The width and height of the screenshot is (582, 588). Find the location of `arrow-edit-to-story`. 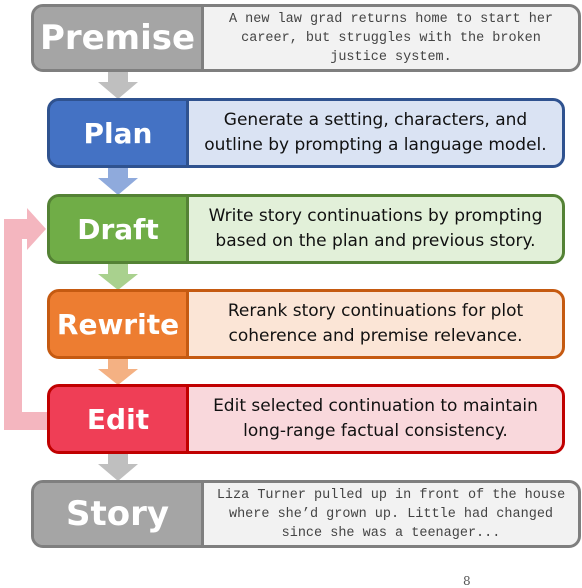

arrow-edit-to-story is located at coordinates (118, 467).